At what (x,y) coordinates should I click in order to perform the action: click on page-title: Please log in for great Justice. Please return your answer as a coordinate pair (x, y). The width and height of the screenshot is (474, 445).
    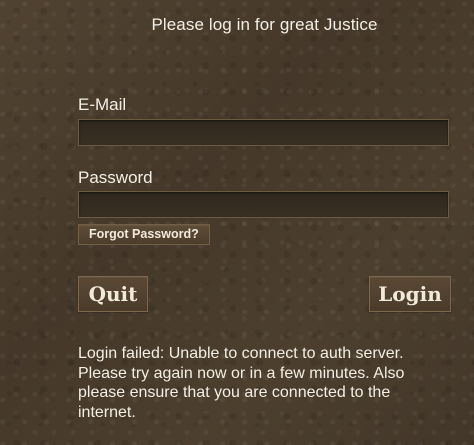
    Looking at the image, I should click on (264, 24).